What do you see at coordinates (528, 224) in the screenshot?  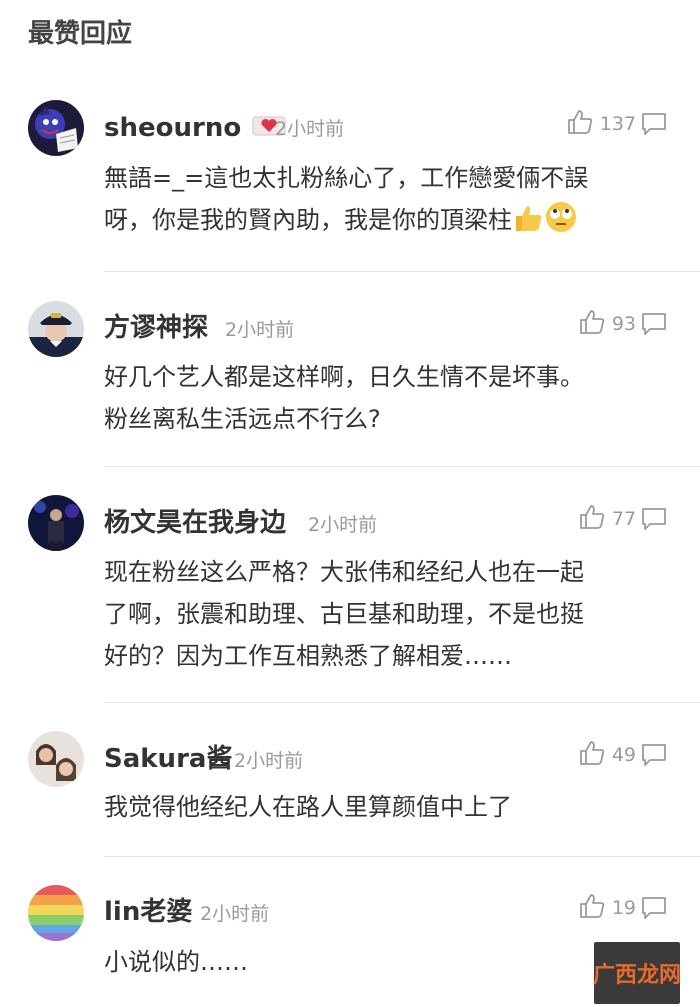 I see `thumbs-up-emoji` at bounding box center [528, 224].